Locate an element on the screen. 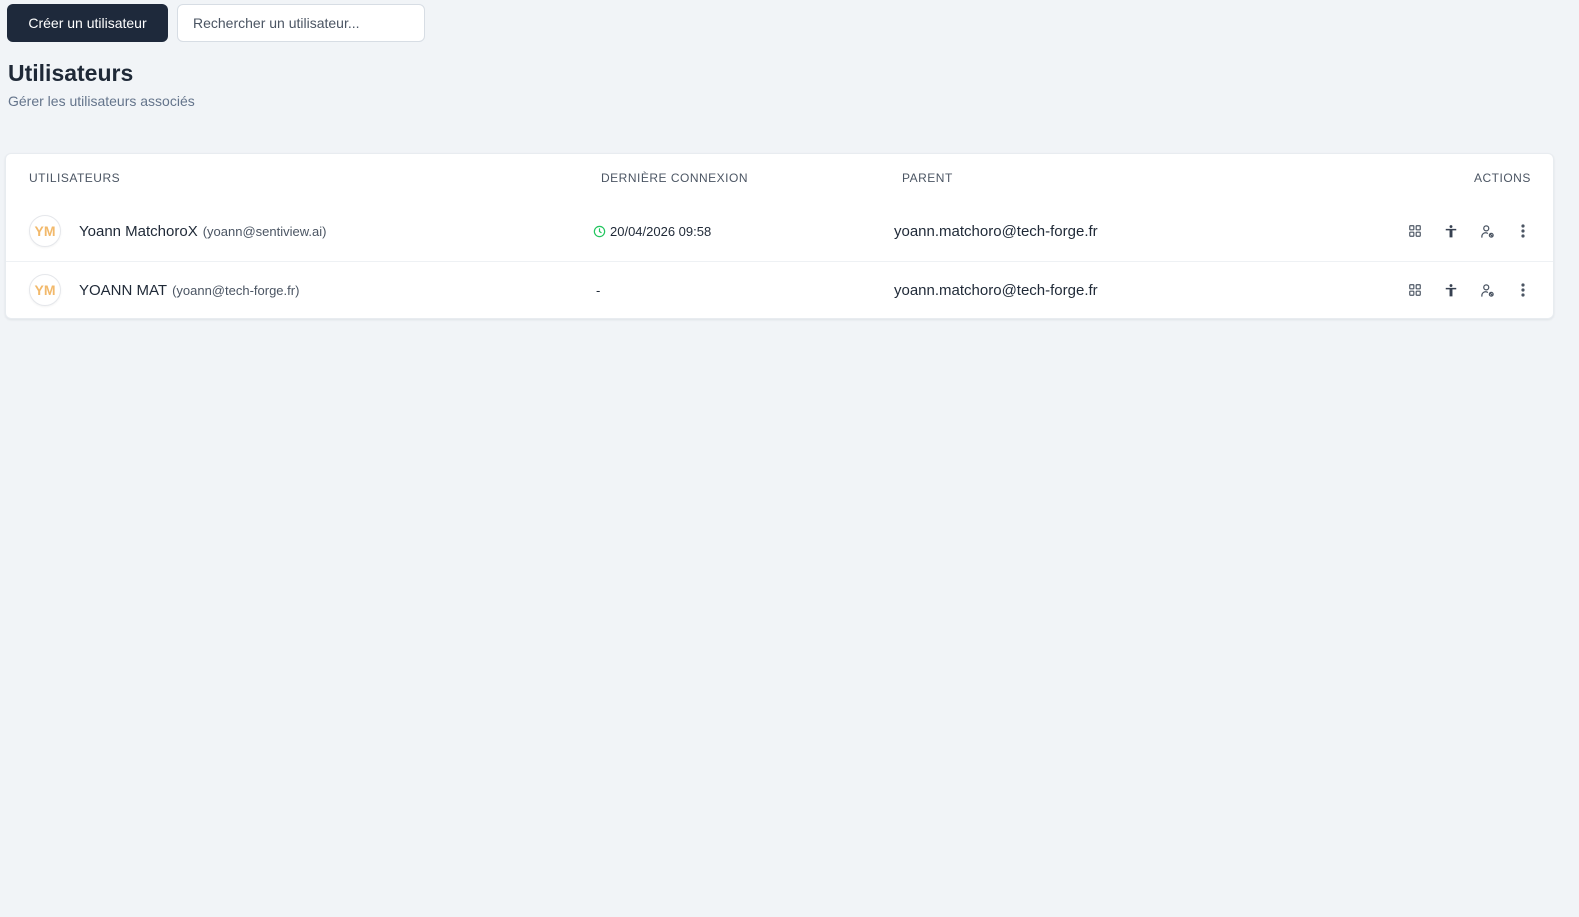 This screenshot has height=917, width=1579. column-header-last-login: DERNIÈRE CONNEXION is located at coordinates (675, 178).